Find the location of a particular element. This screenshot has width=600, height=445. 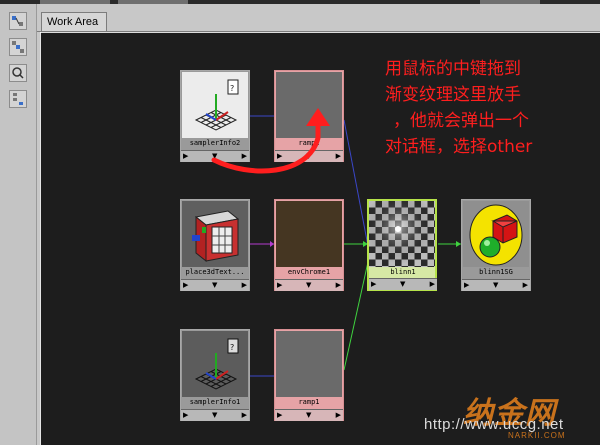

annotation-line: 用鼠标的中键拖到 is located at coordinates (453, 69).